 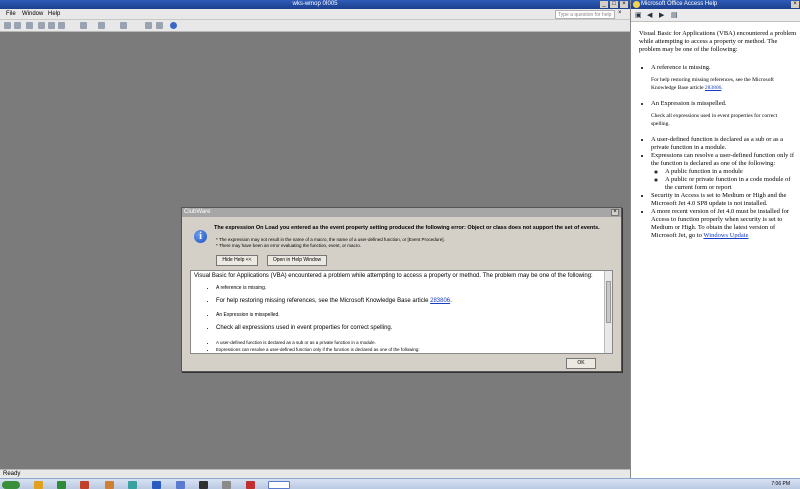 I want to click on help-close-button: ×, so click(x=795, y=4).